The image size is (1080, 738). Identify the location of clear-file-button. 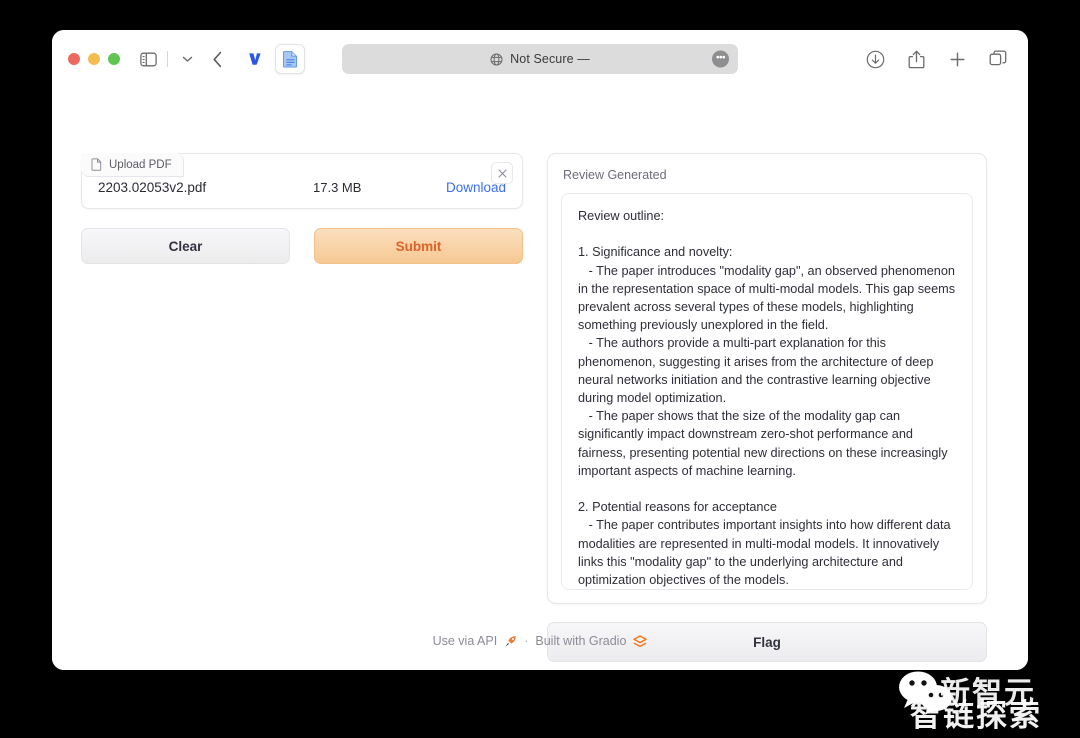
(502, 173).